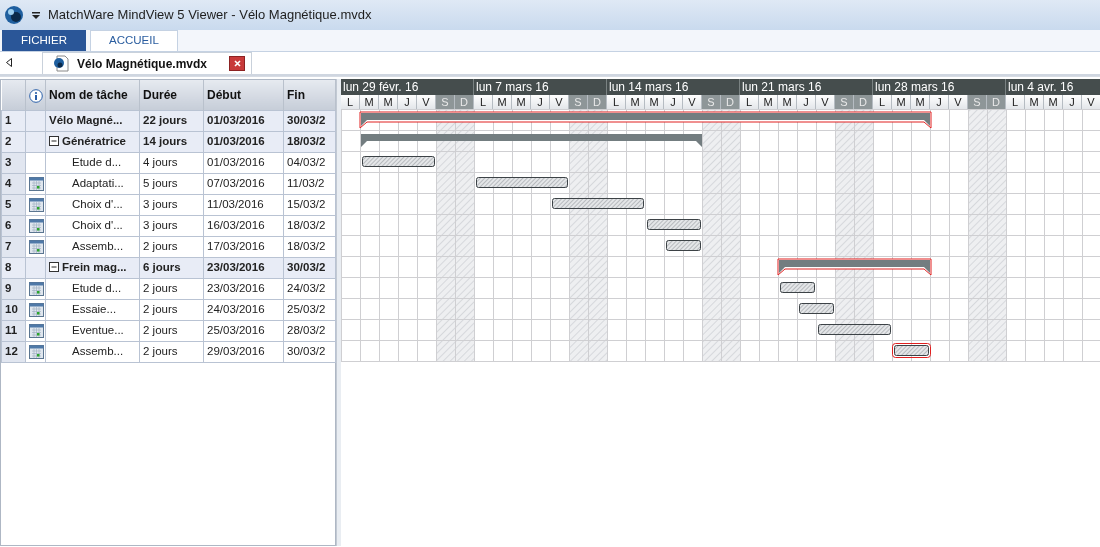  I want to click on row-number: 3, so click(13, 162).